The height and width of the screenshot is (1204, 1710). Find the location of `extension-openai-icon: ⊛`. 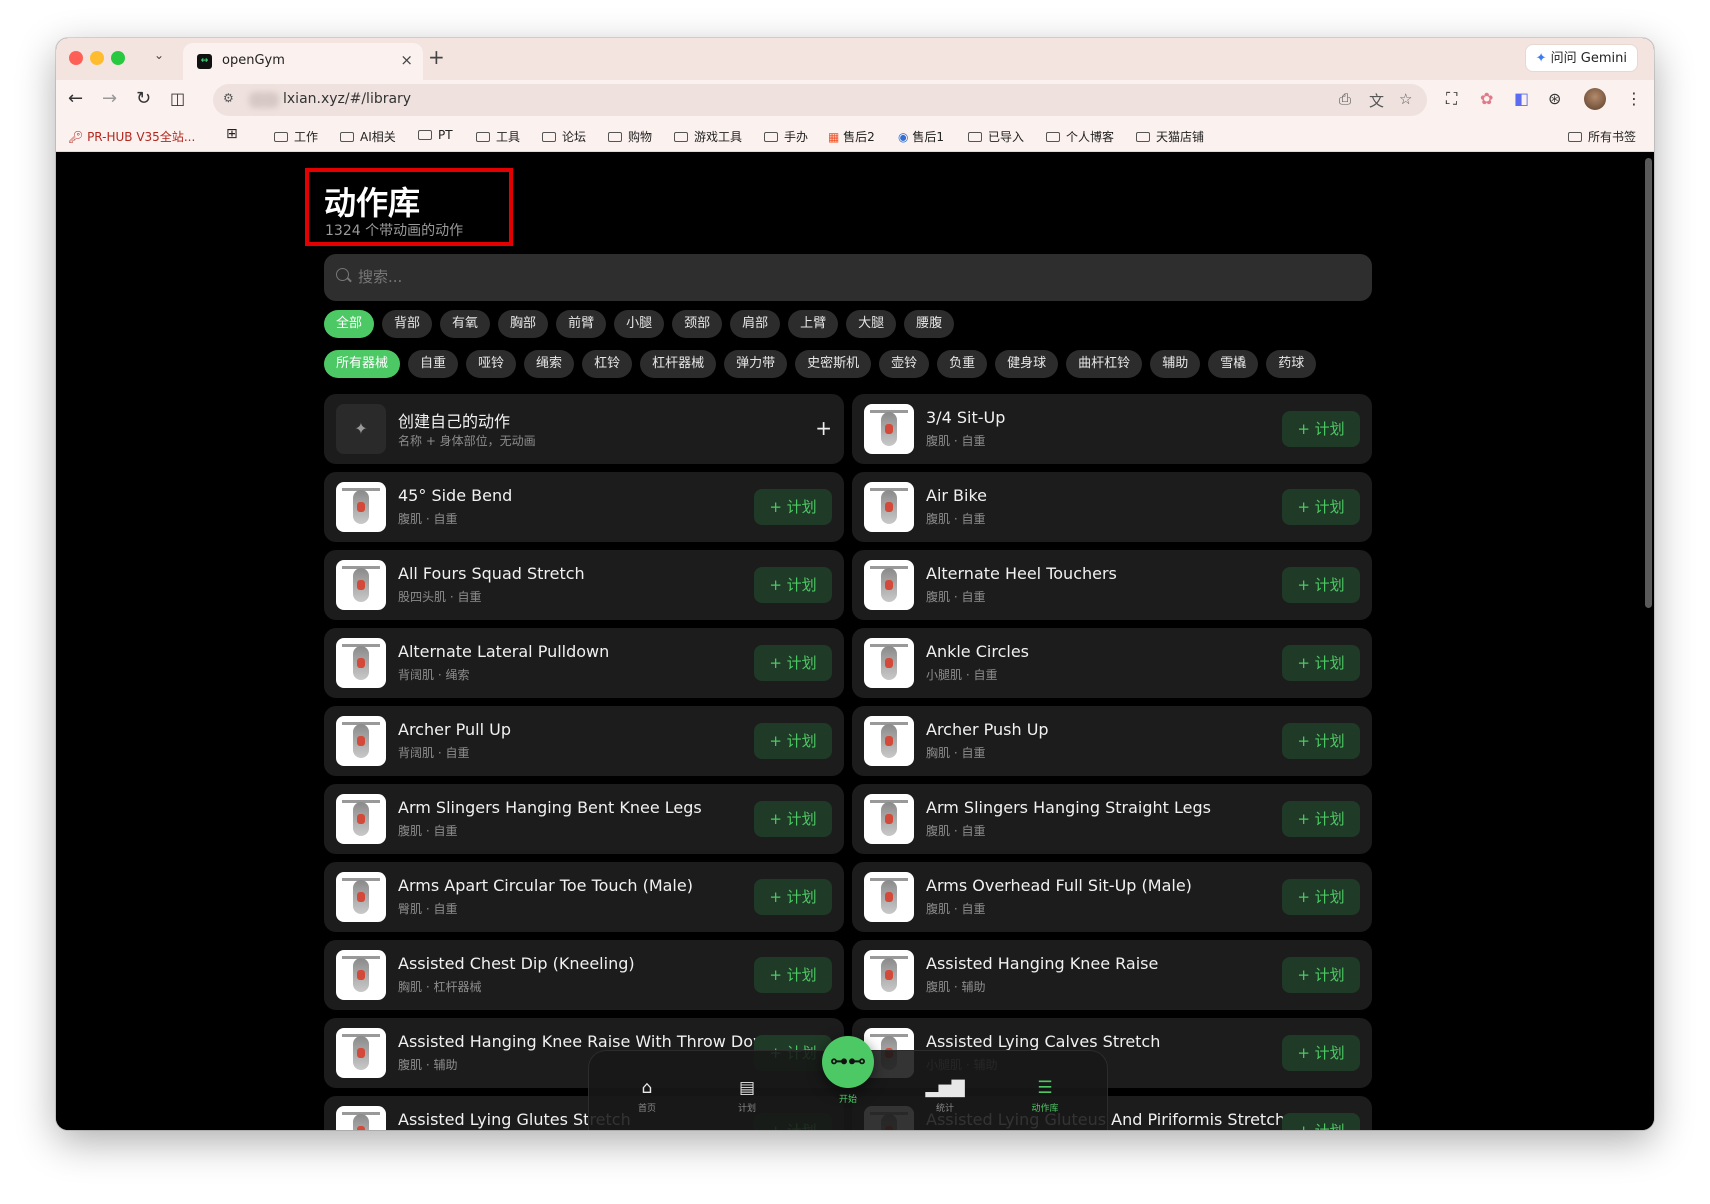

extension-openai-icon: ⊛ is located at coordinates (1554, 98).